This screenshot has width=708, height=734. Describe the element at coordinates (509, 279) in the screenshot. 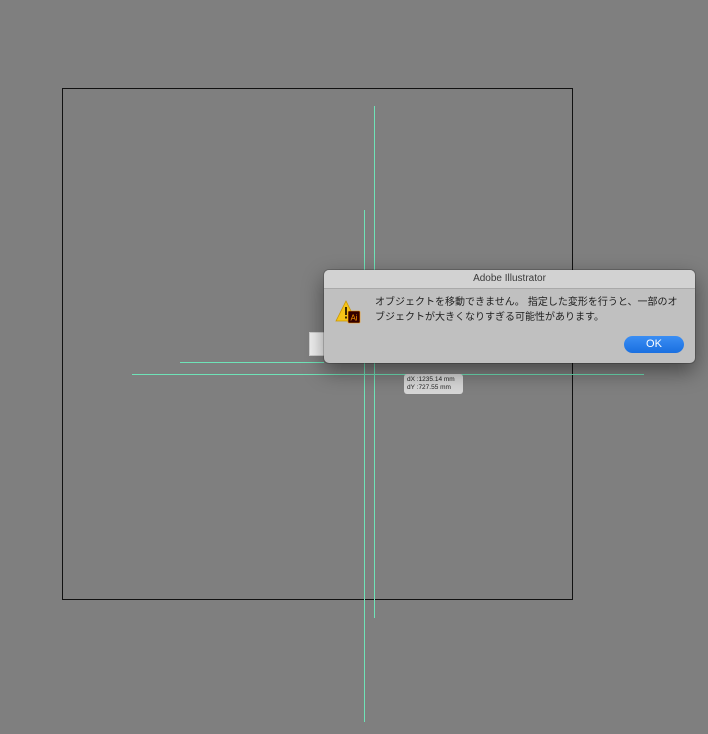

I see `dialog-title: Adobe Illustrator` at that location.